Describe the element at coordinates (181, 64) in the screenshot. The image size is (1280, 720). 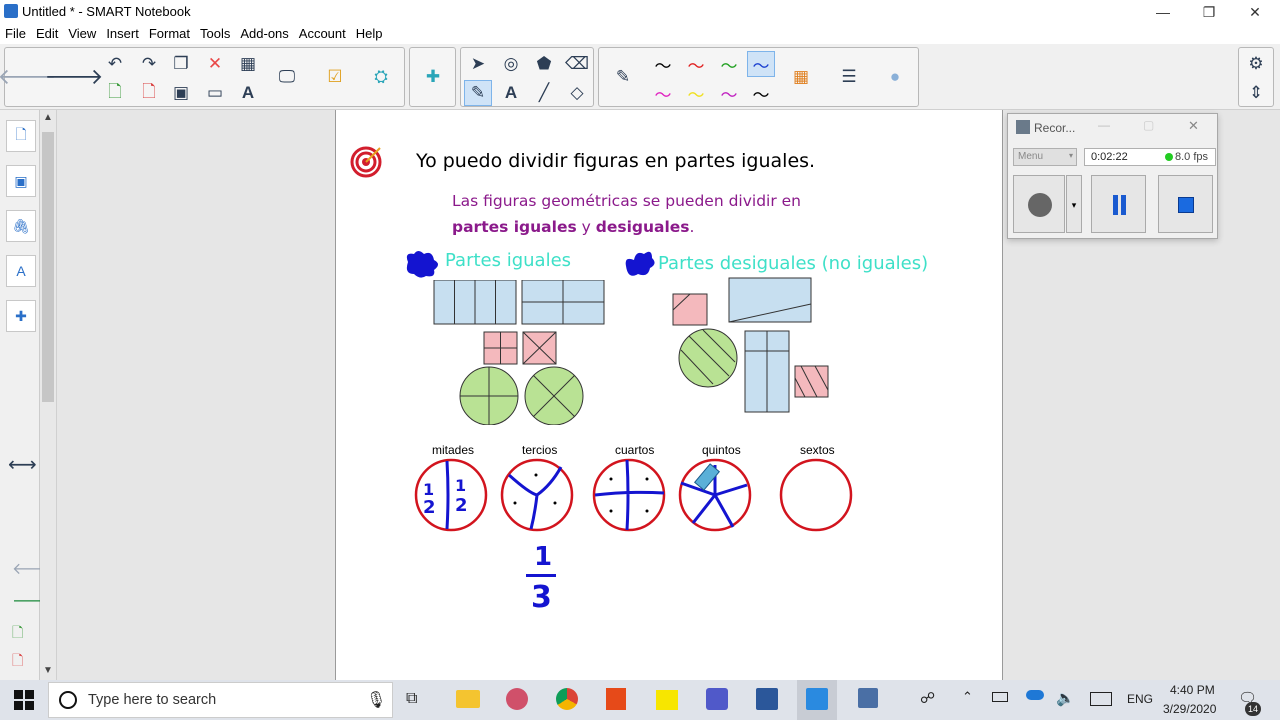
I see `paste-icon: ❐` at that location.